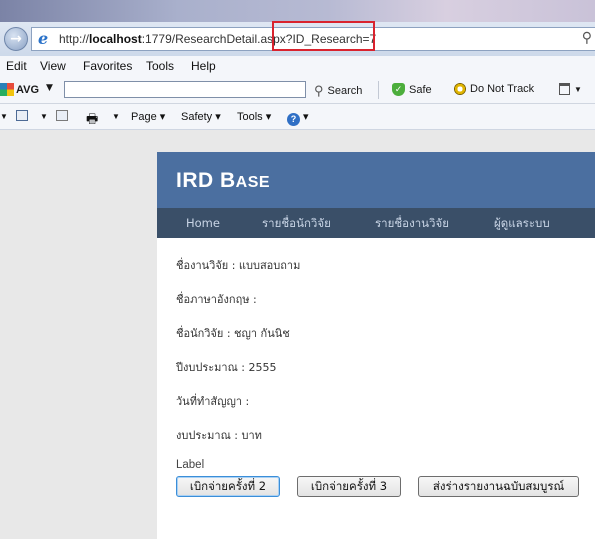 This screenshot has width=595, height=539. Describe the element at coordinates (49, 88) in the screenshot. I see `avg-dropdown-icon: ▼` at that location.